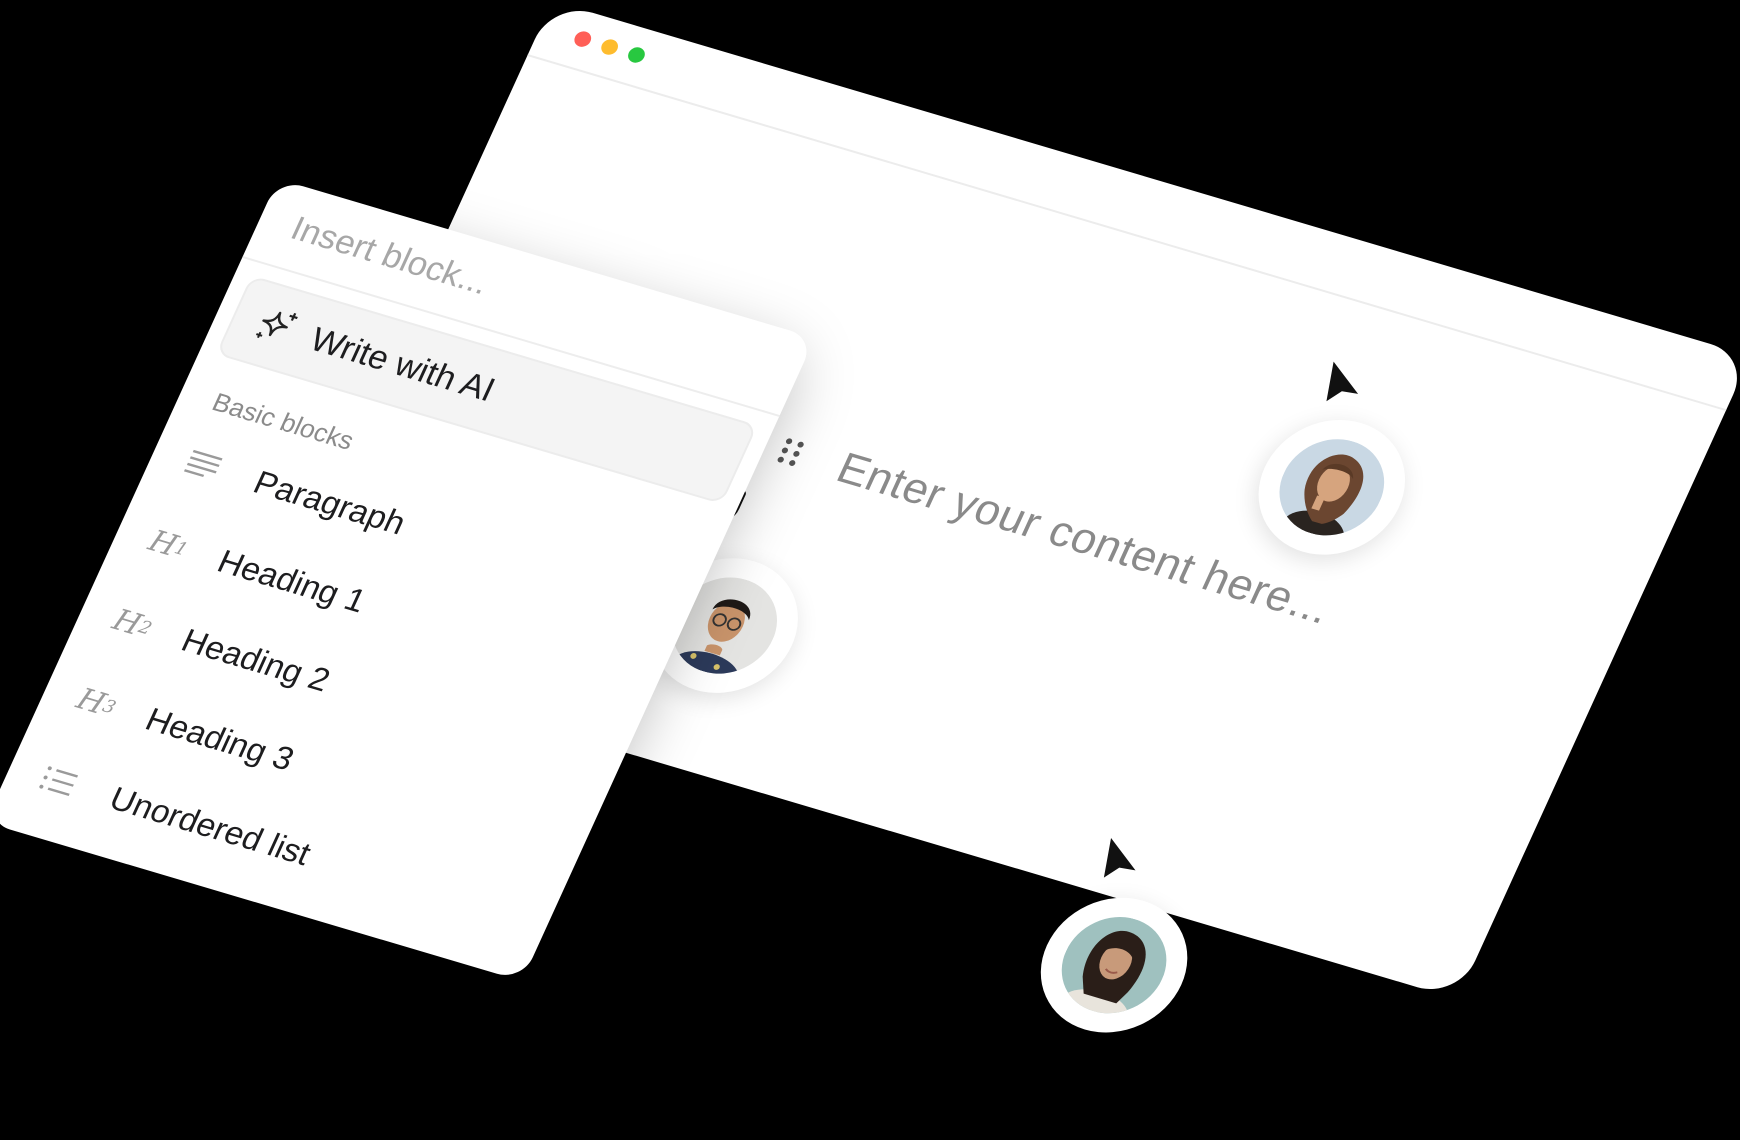 The width and height of the screenshot is (1740, 1140). Describe the element at coordinates (64, 783) in the screenshot. I see `unordered-list-icon` at that location.